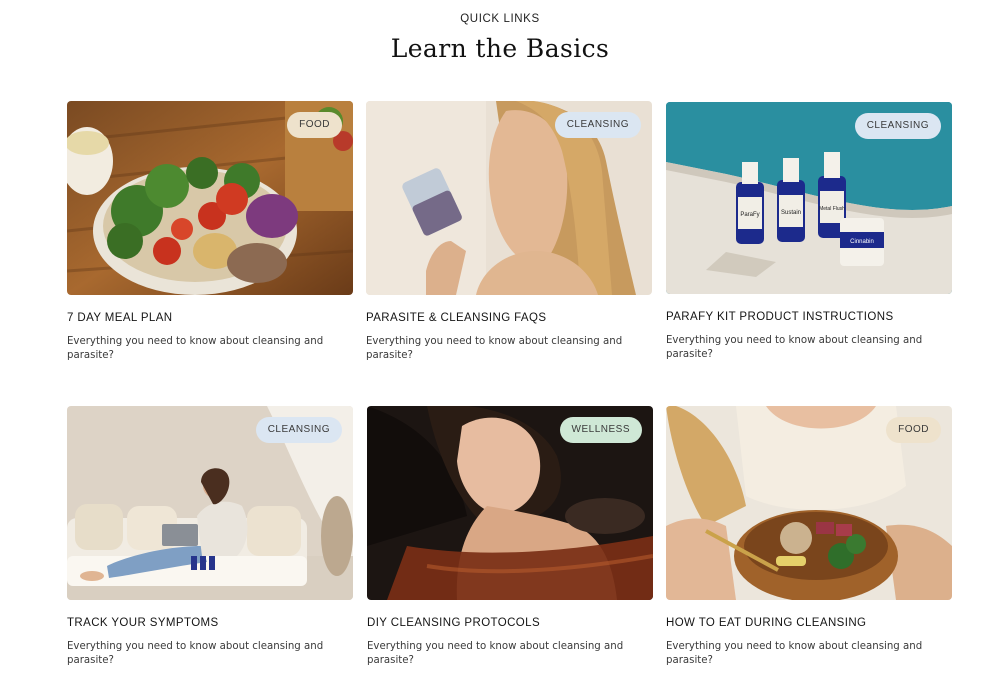  What do you see at coordinates (210, 318) in the screenshot?
I see `card-title: 7 DAY MEAL PLAN` at bounding box center [210, 318].